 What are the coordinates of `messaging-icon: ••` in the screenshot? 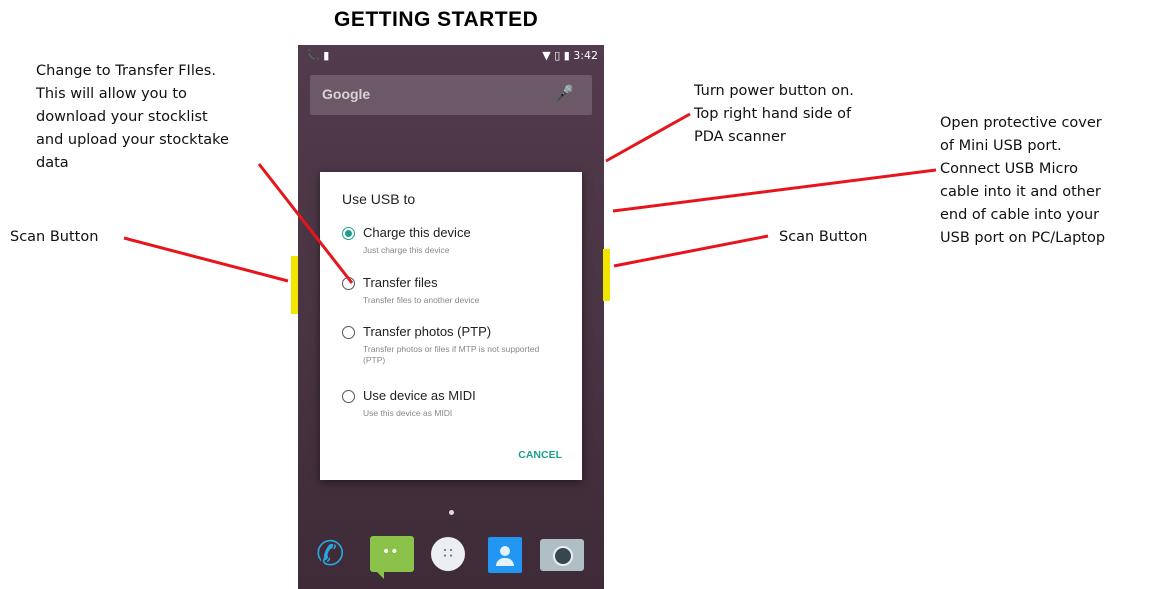 It's located at (392, 557).